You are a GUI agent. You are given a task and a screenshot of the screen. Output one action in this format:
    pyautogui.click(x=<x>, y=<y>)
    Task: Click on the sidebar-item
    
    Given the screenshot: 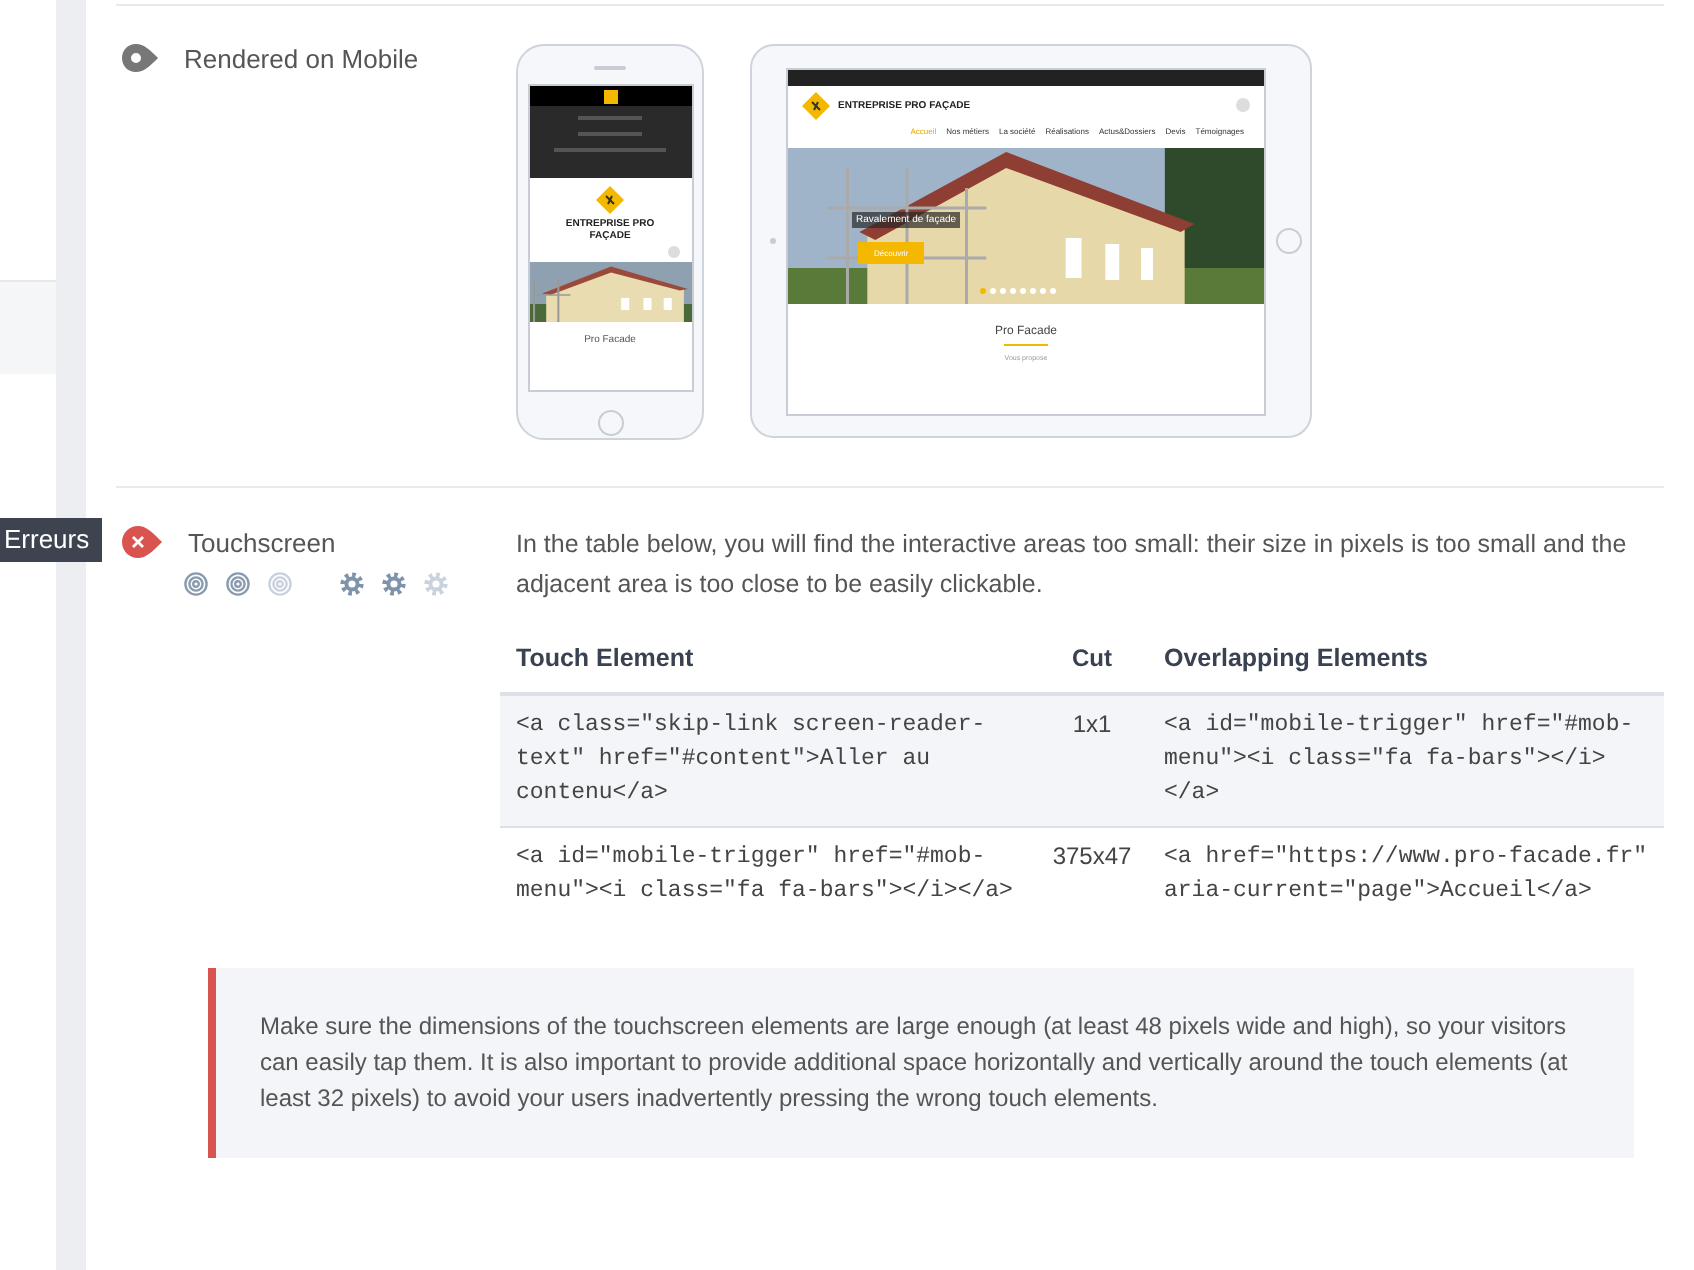 What is the action you would take?
    pyautogui.click(x=28, y=327)
    